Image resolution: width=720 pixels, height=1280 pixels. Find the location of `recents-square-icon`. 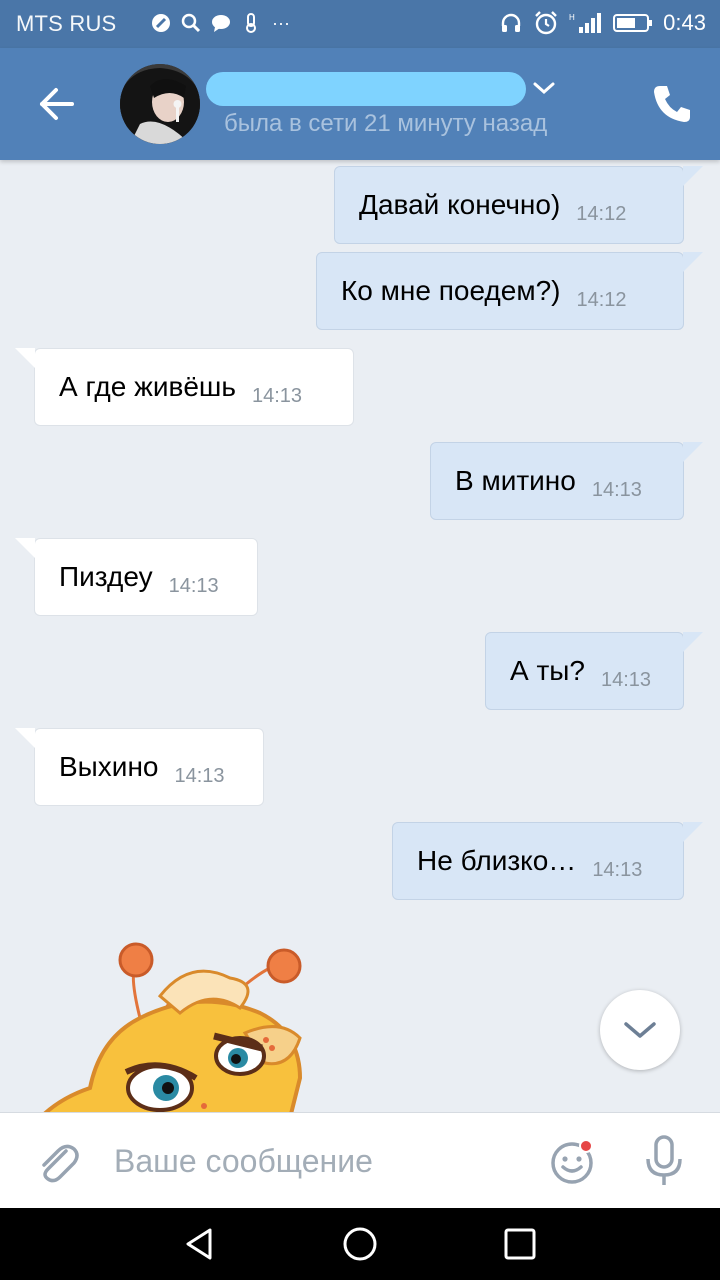

recents-square-icon is located at coordinates (520, 1244).